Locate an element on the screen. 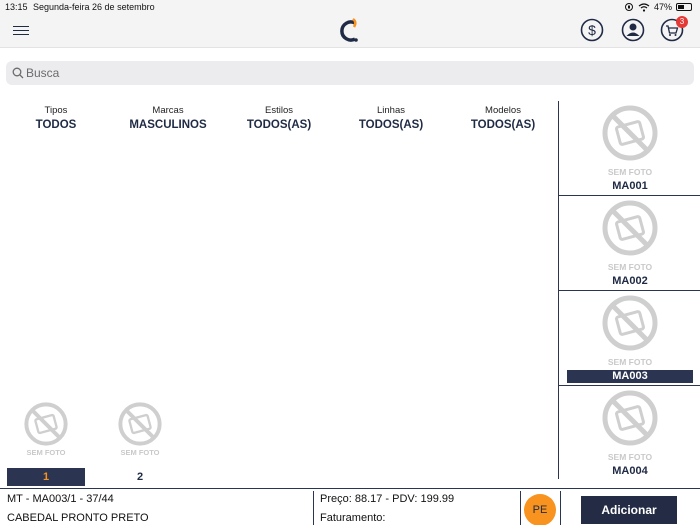 This screenshot has height=525, width=700. product-code: MA002 is located at coordinates (630, 281).